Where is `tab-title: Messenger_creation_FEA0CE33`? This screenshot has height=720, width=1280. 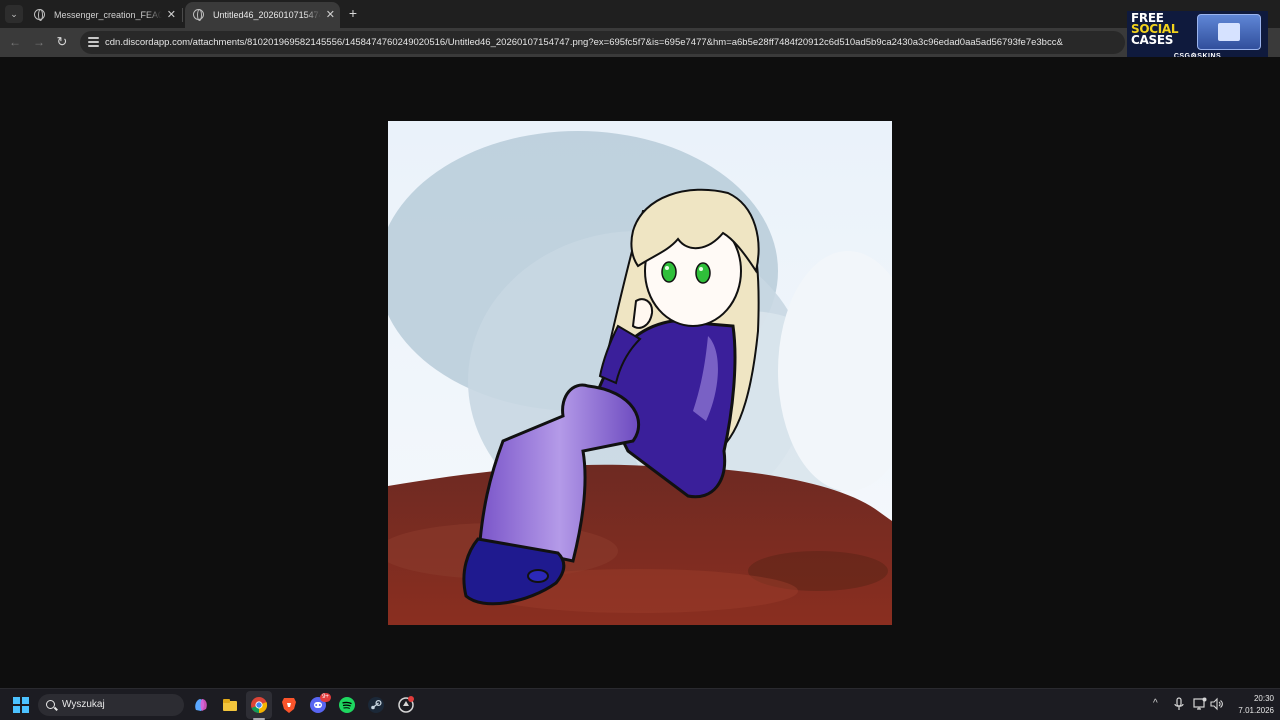
tab-title: Messenger_creation_FEA0CE33 is located at coordinates (108, 15).